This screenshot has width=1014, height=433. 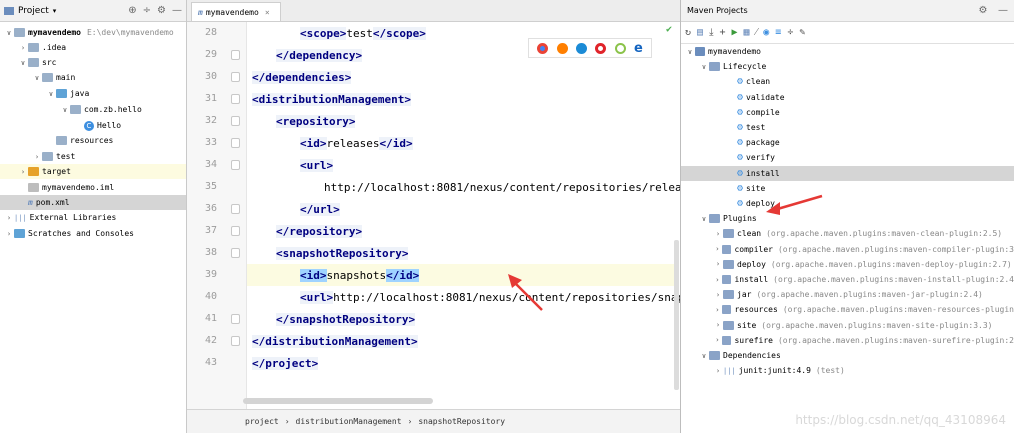 What do you see at coordinates (93, 77) in the screenshot?
I see `tree-item: ∨ main` at bounding box center [93, 77].